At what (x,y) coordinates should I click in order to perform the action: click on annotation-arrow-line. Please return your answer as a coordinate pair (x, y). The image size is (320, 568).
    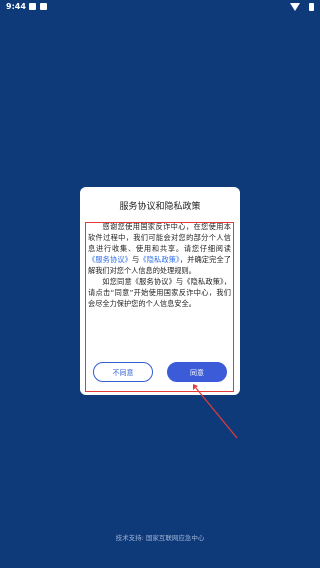
    Looking at the image, I should click on (216, 413).